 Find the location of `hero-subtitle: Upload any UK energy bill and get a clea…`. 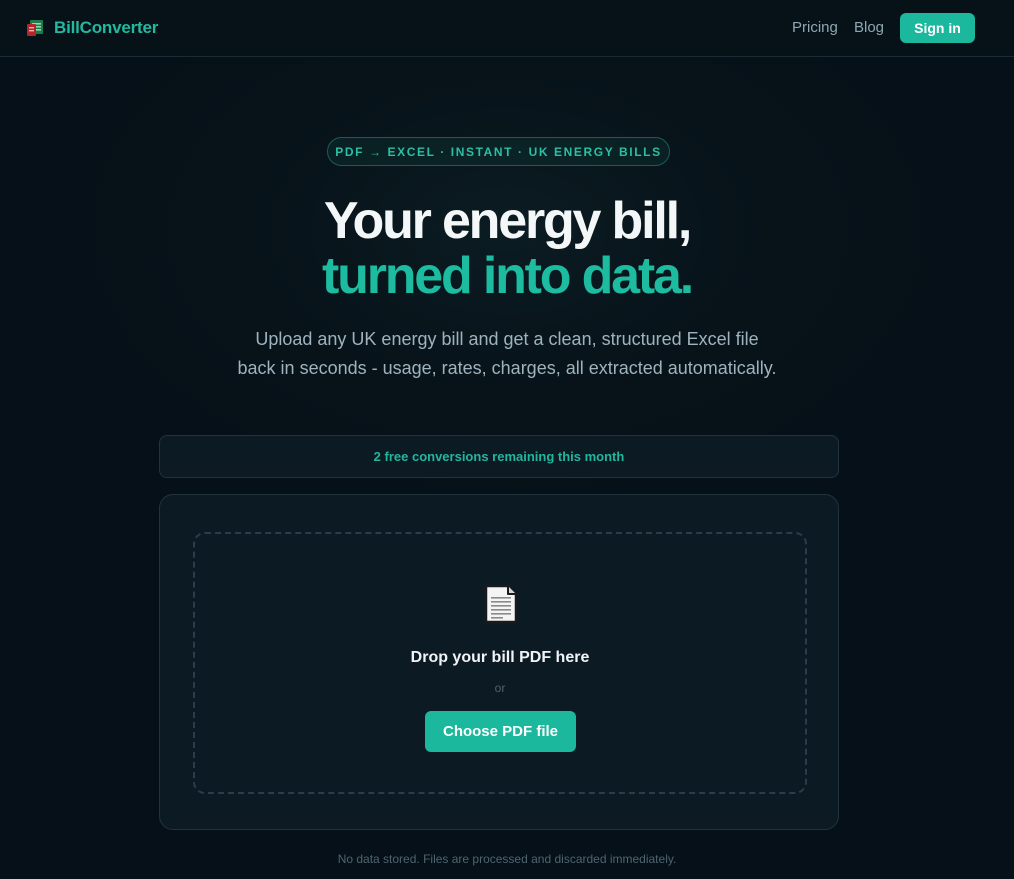

hero-subtitle: Upload any UK energy bill and get a clea… is located at coordinates (507, 353).